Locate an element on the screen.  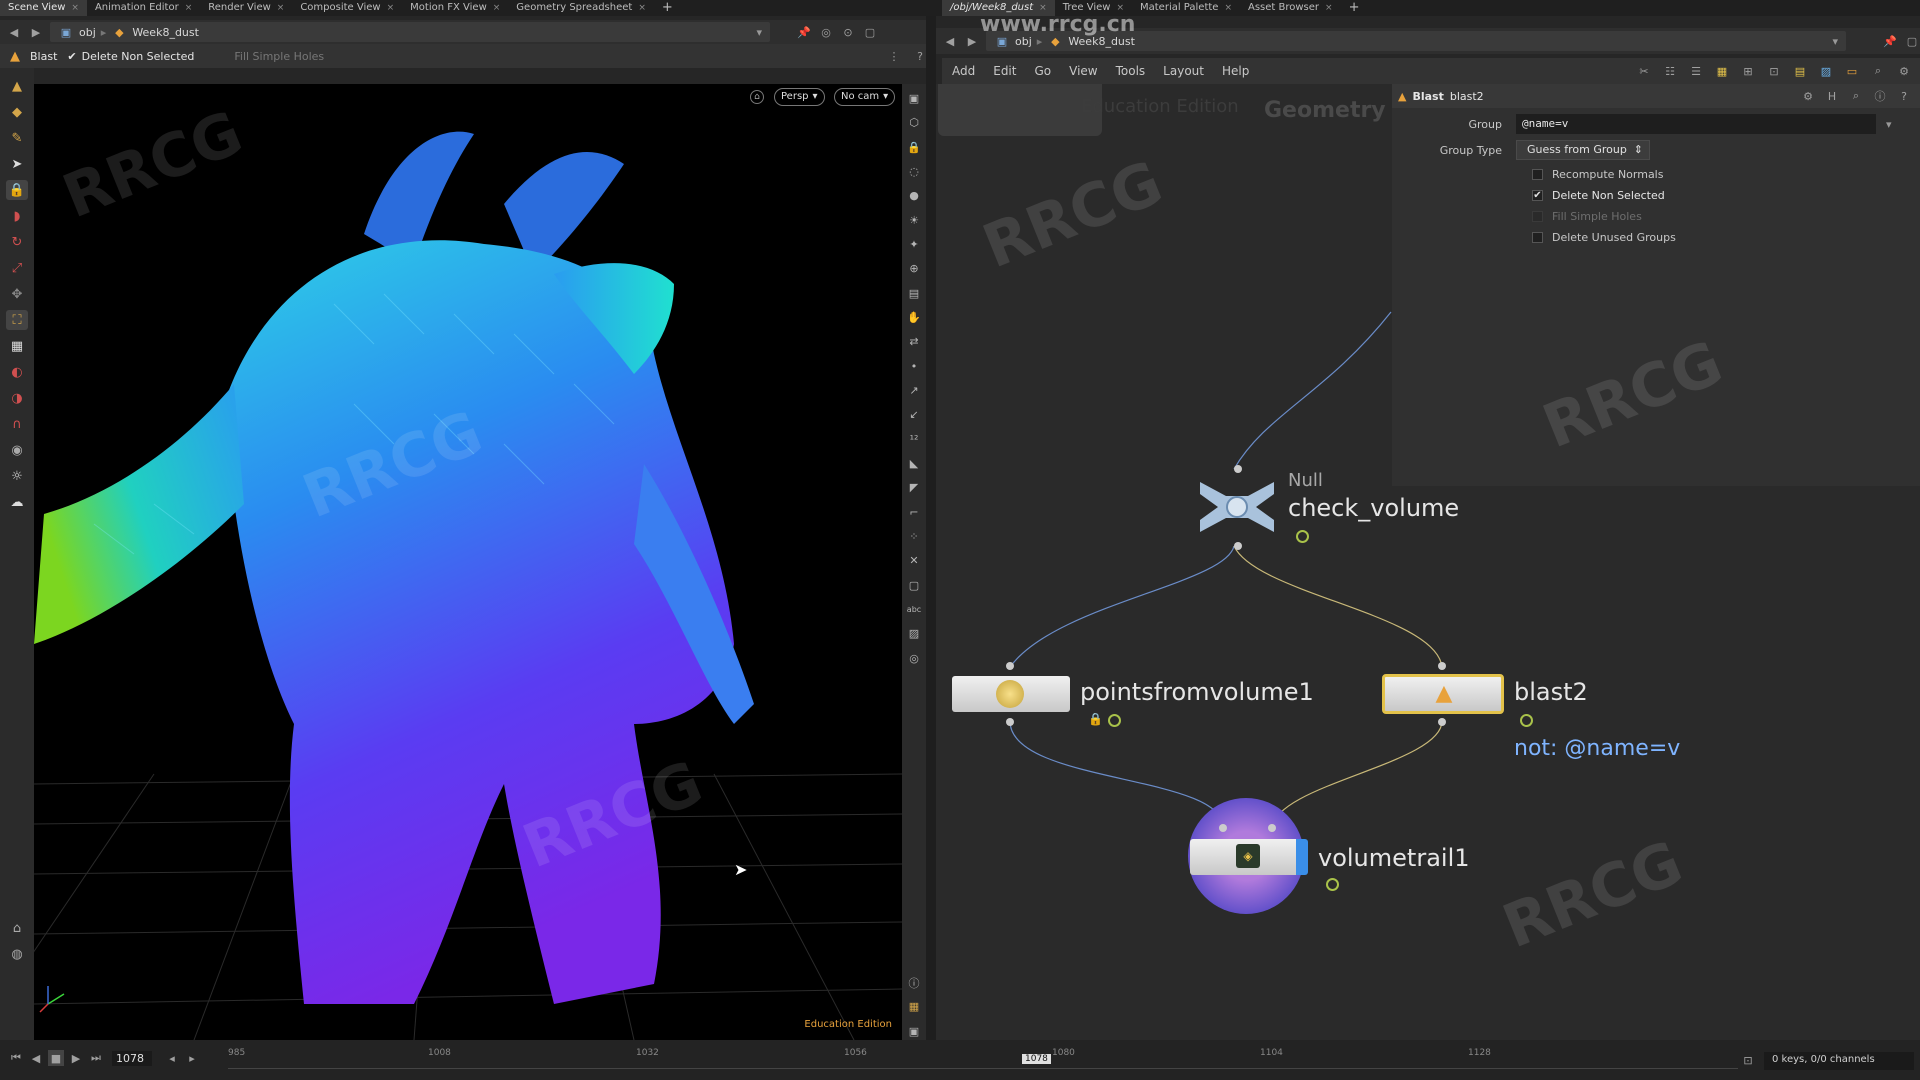
light-tool-icon: ☼ is located at coordinates (17, 476).